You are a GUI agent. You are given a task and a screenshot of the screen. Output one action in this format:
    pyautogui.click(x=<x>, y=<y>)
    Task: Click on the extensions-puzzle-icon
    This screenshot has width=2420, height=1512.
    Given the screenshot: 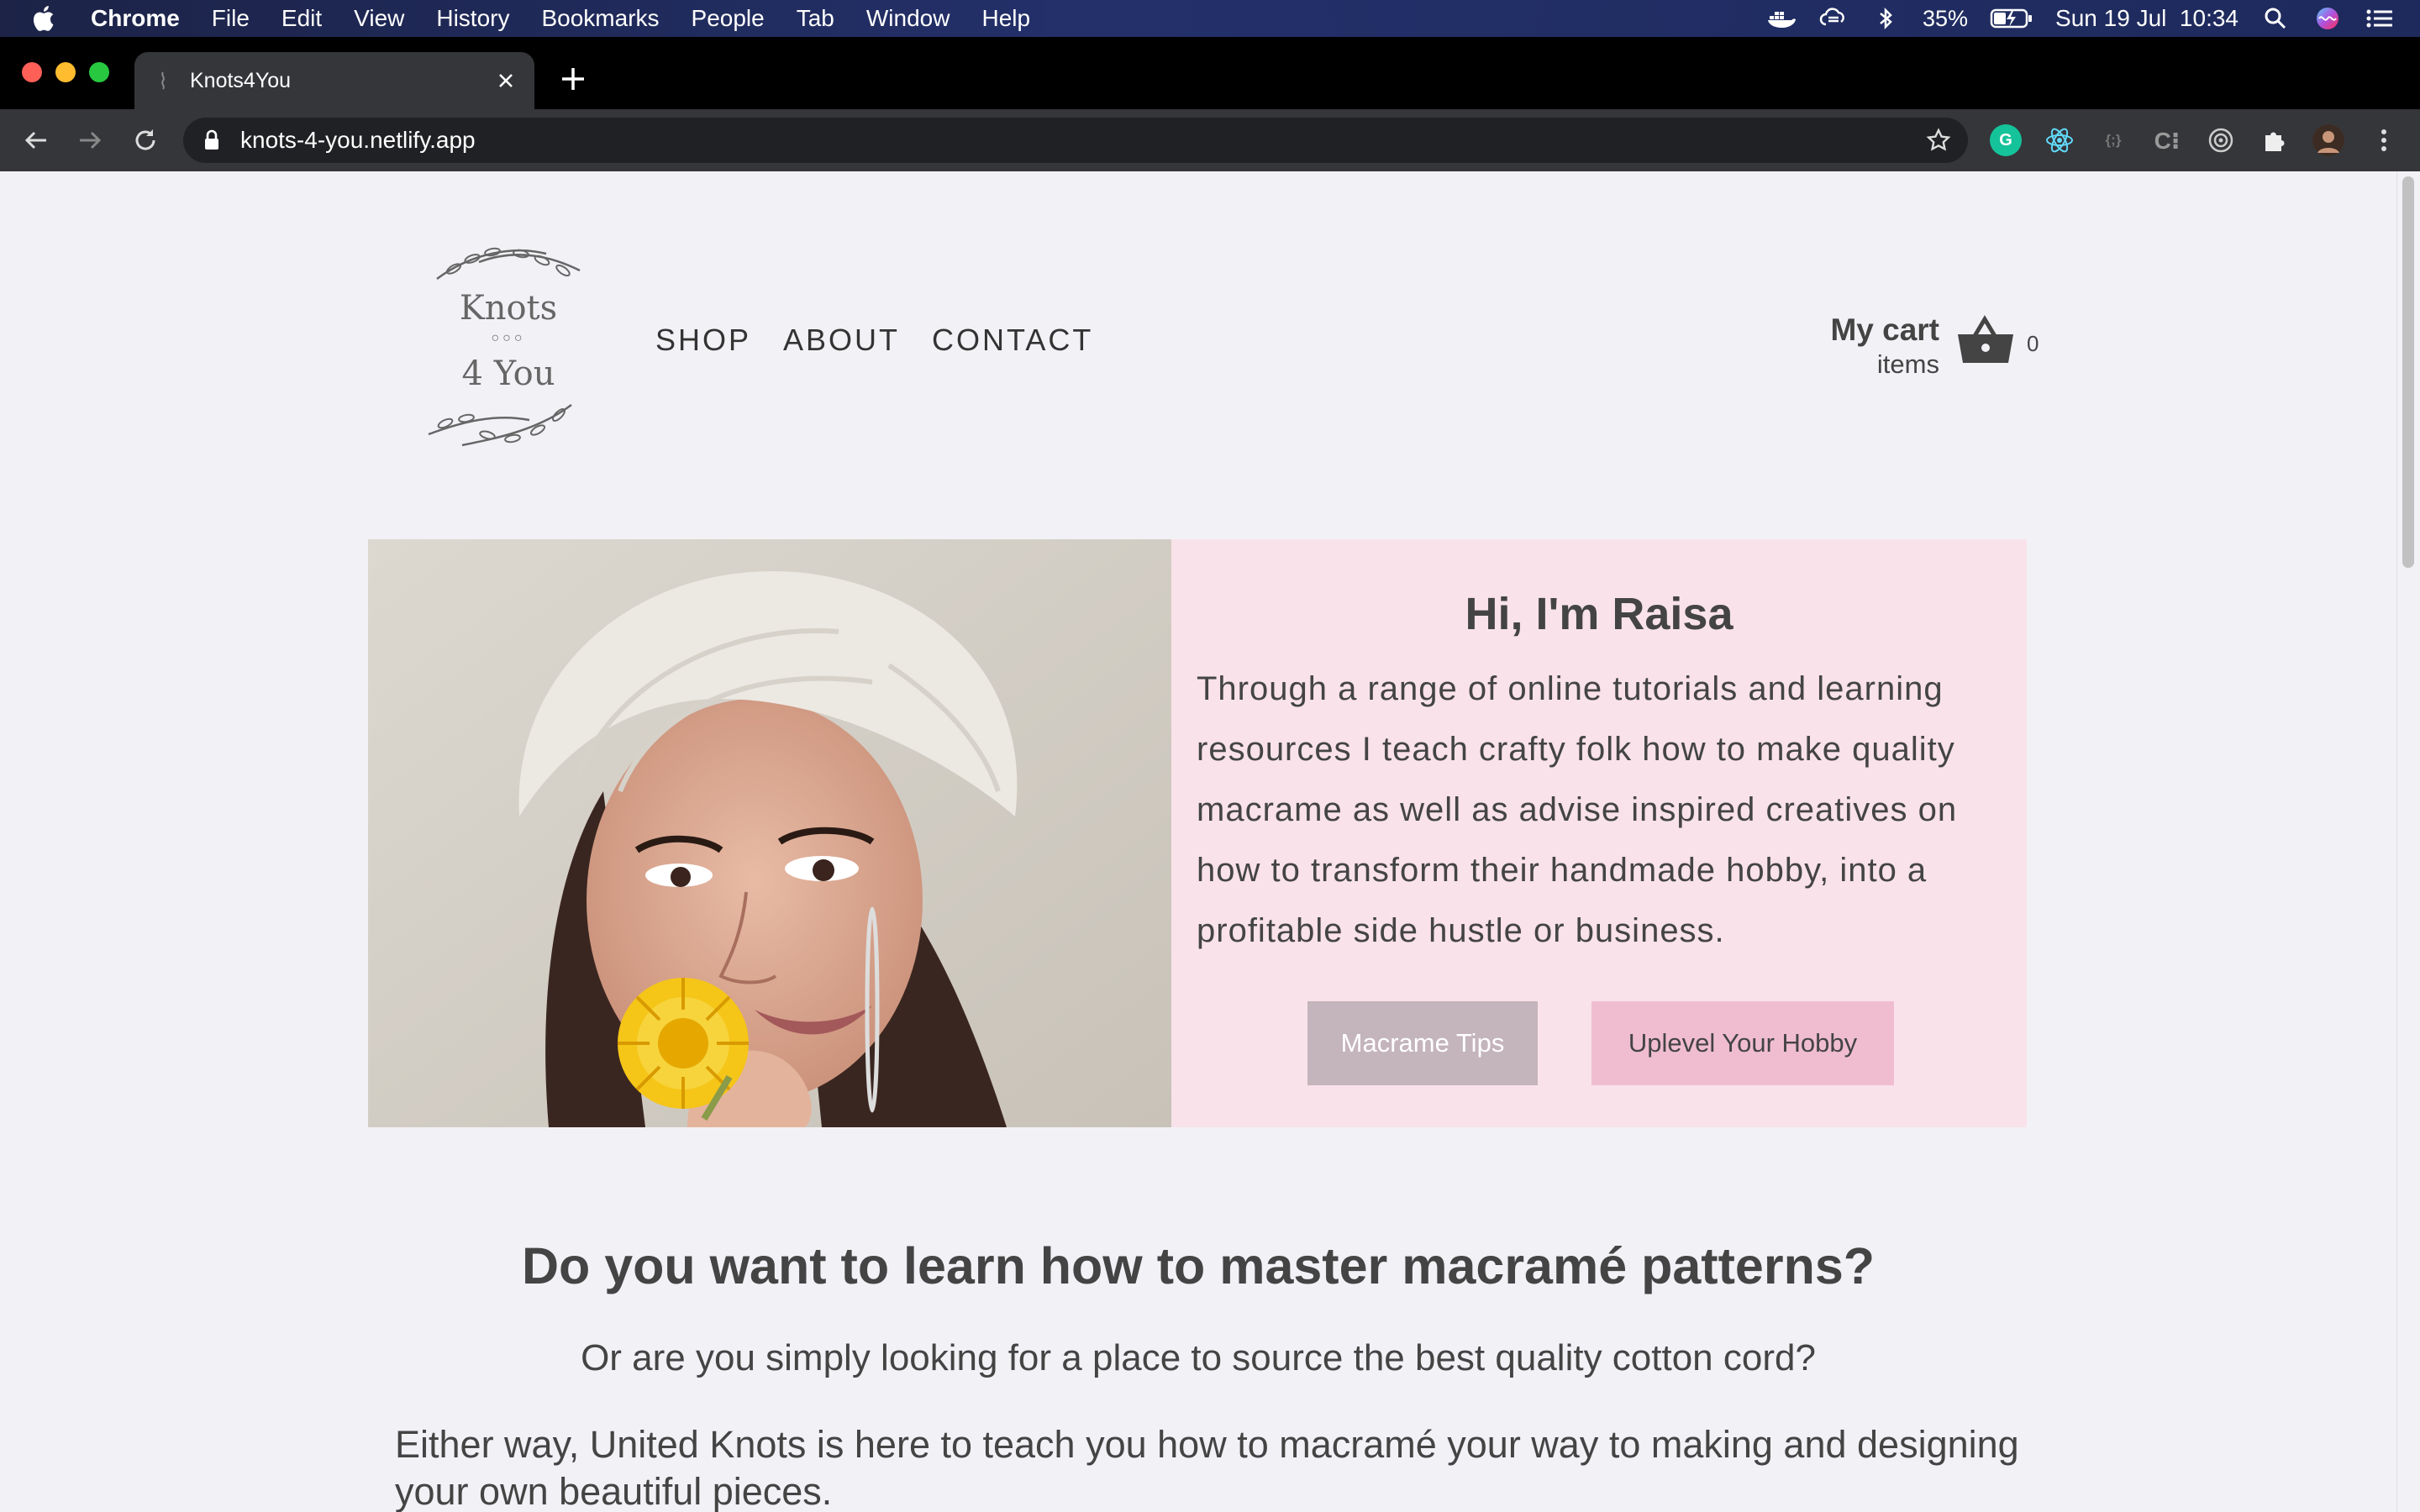 What is the action you would take?
    pyautogui.click(x=2275, y=140)
    